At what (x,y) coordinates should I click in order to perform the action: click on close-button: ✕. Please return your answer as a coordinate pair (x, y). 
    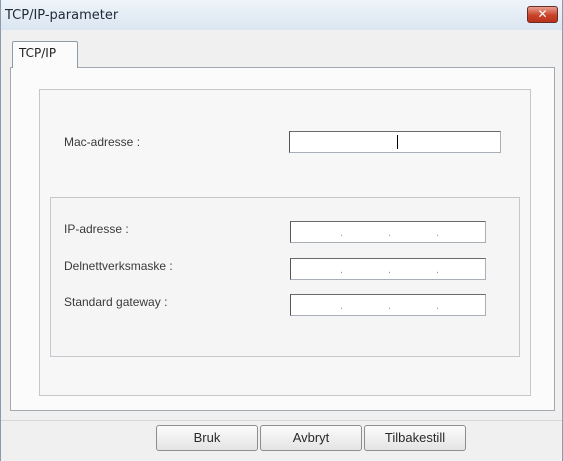
    Looking at the image, I should click on (542, 14).